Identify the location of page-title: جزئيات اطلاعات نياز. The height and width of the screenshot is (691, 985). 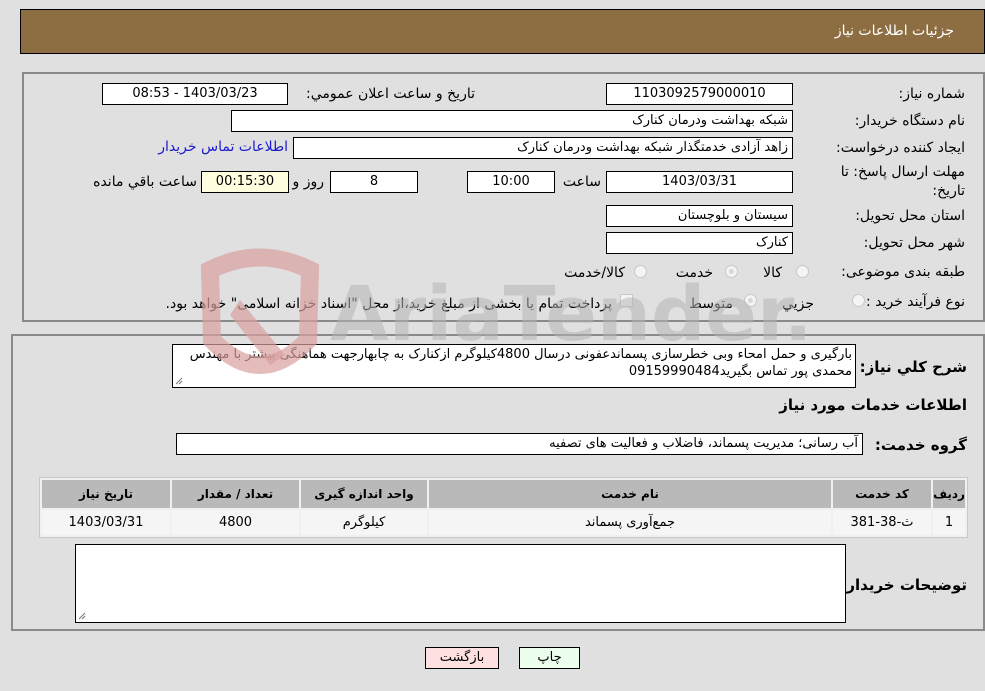
(894, 31).